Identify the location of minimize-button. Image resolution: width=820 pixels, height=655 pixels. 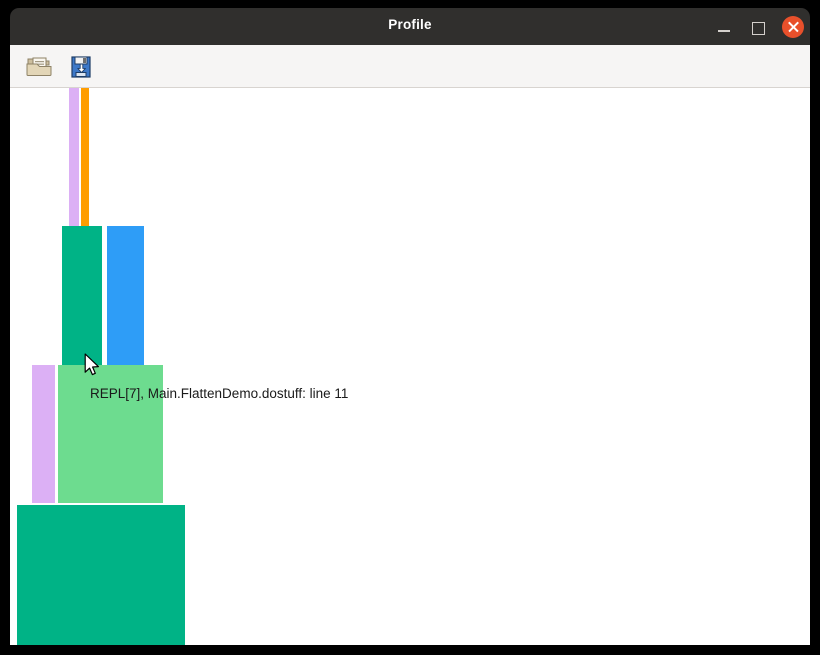
(724, 27).